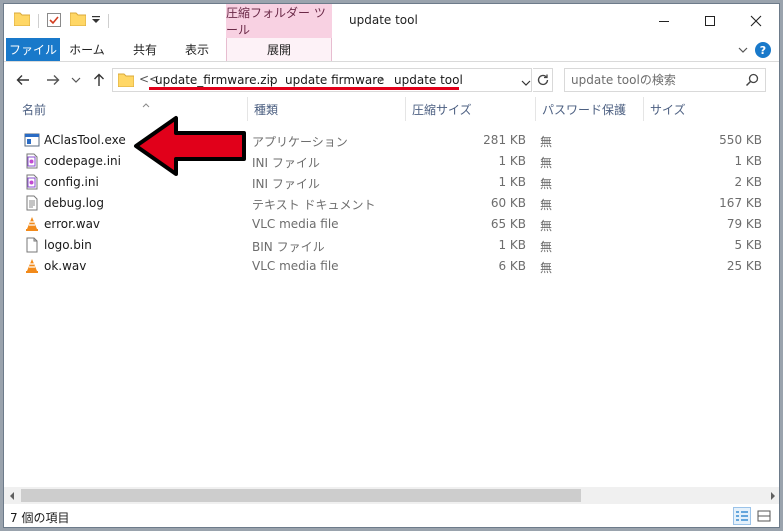  What do you see at coordinates (391, 515) in the screenshot?
I see `status-bar: 7 個の項目` at bounding box center [391, 515].